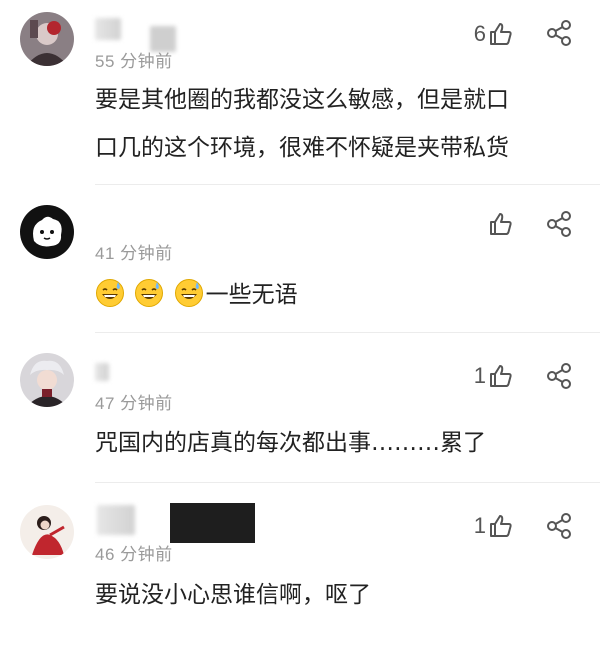 The height and width of the screenshot is (649, 600). I want to click on like-count: 6, so click(479, 33).